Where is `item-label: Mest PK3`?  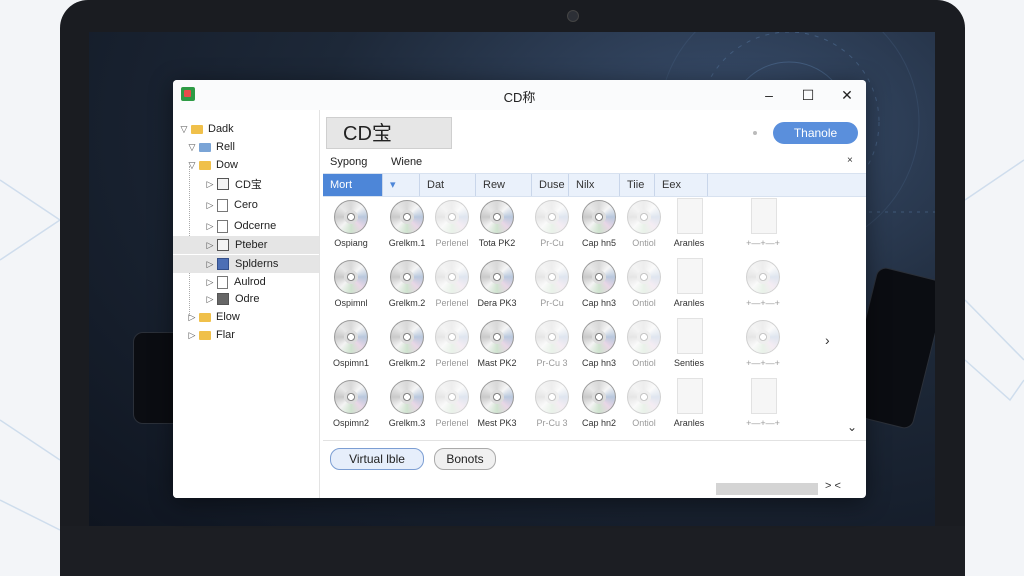
item-label: Mest PK3 is located at coordinates (497, 423).